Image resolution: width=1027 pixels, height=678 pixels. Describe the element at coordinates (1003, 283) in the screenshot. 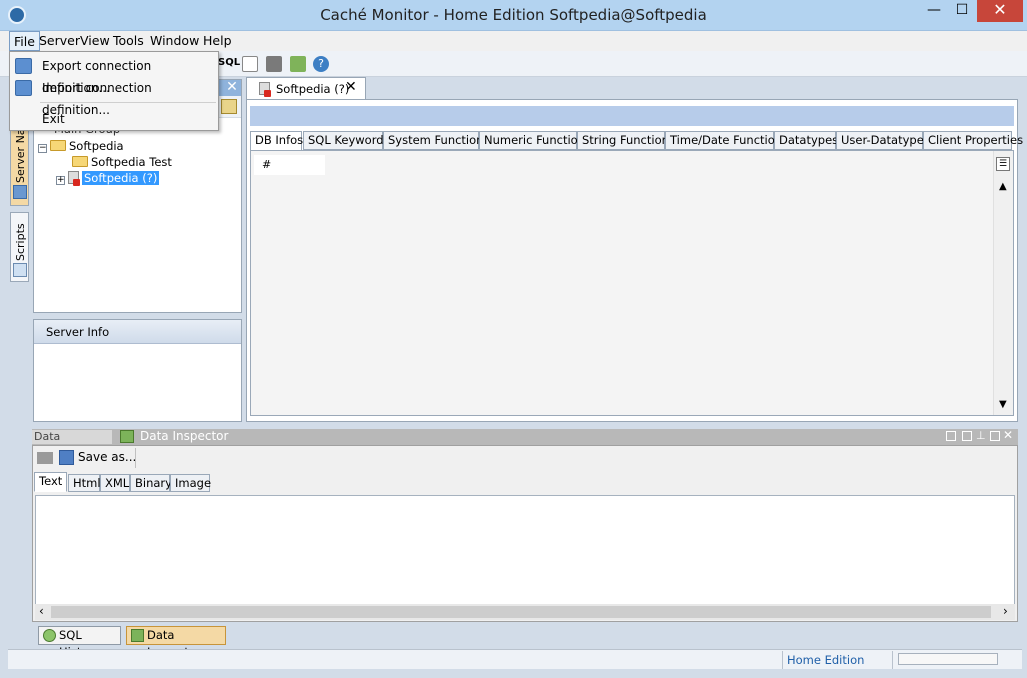

I see `vertical-scrollbar: ☰ ▲ ▼` at that location.